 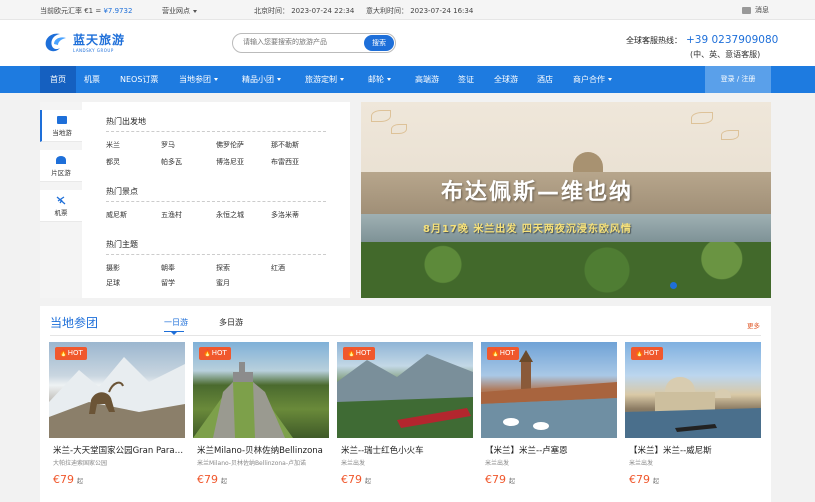 I want to click on nav-item-small-groups: 精品小团, so click(x=261, y=79).